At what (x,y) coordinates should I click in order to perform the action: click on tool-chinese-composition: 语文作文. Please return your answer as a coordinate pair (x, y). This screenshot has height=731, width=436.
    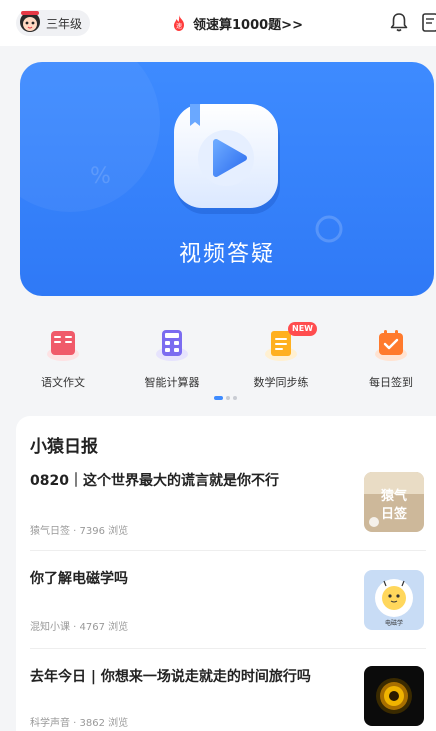
    Looking at the image, I should click on (63, 360).